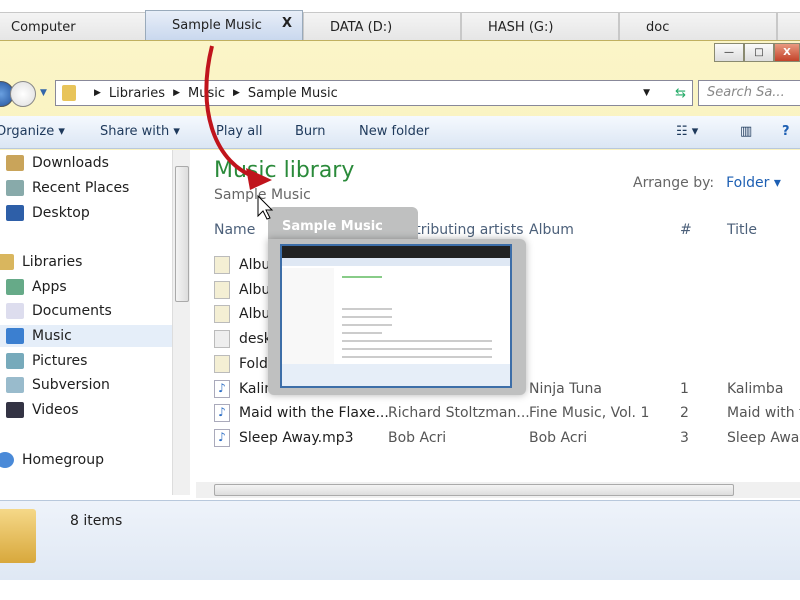 This screenshot has height=600, width=800. What do you see at coordinates (15, 213) in the screenshot?
I see `desktop-icon` at bounding box center [15, 213].